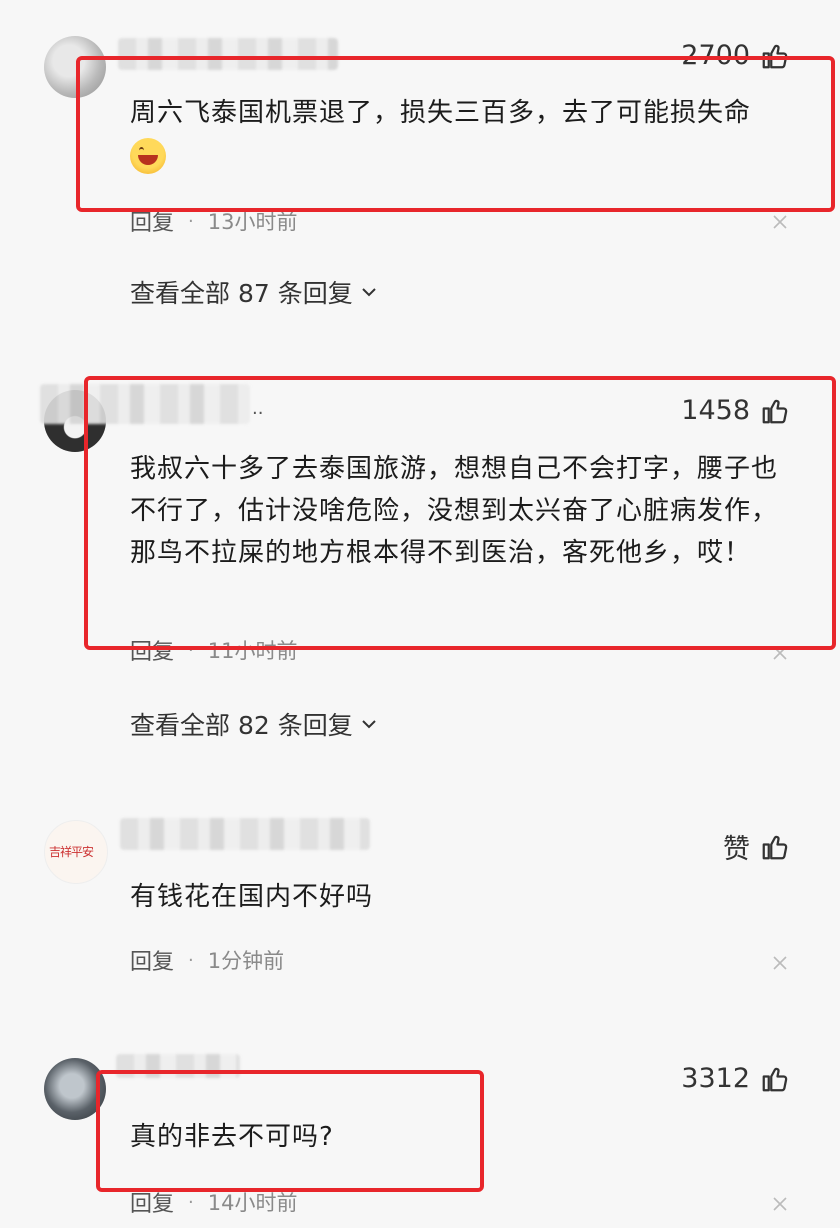 The width and height of the screenshot is (840, 1228). I want to click on timestamp: 14小时前, so click(252, 1203).